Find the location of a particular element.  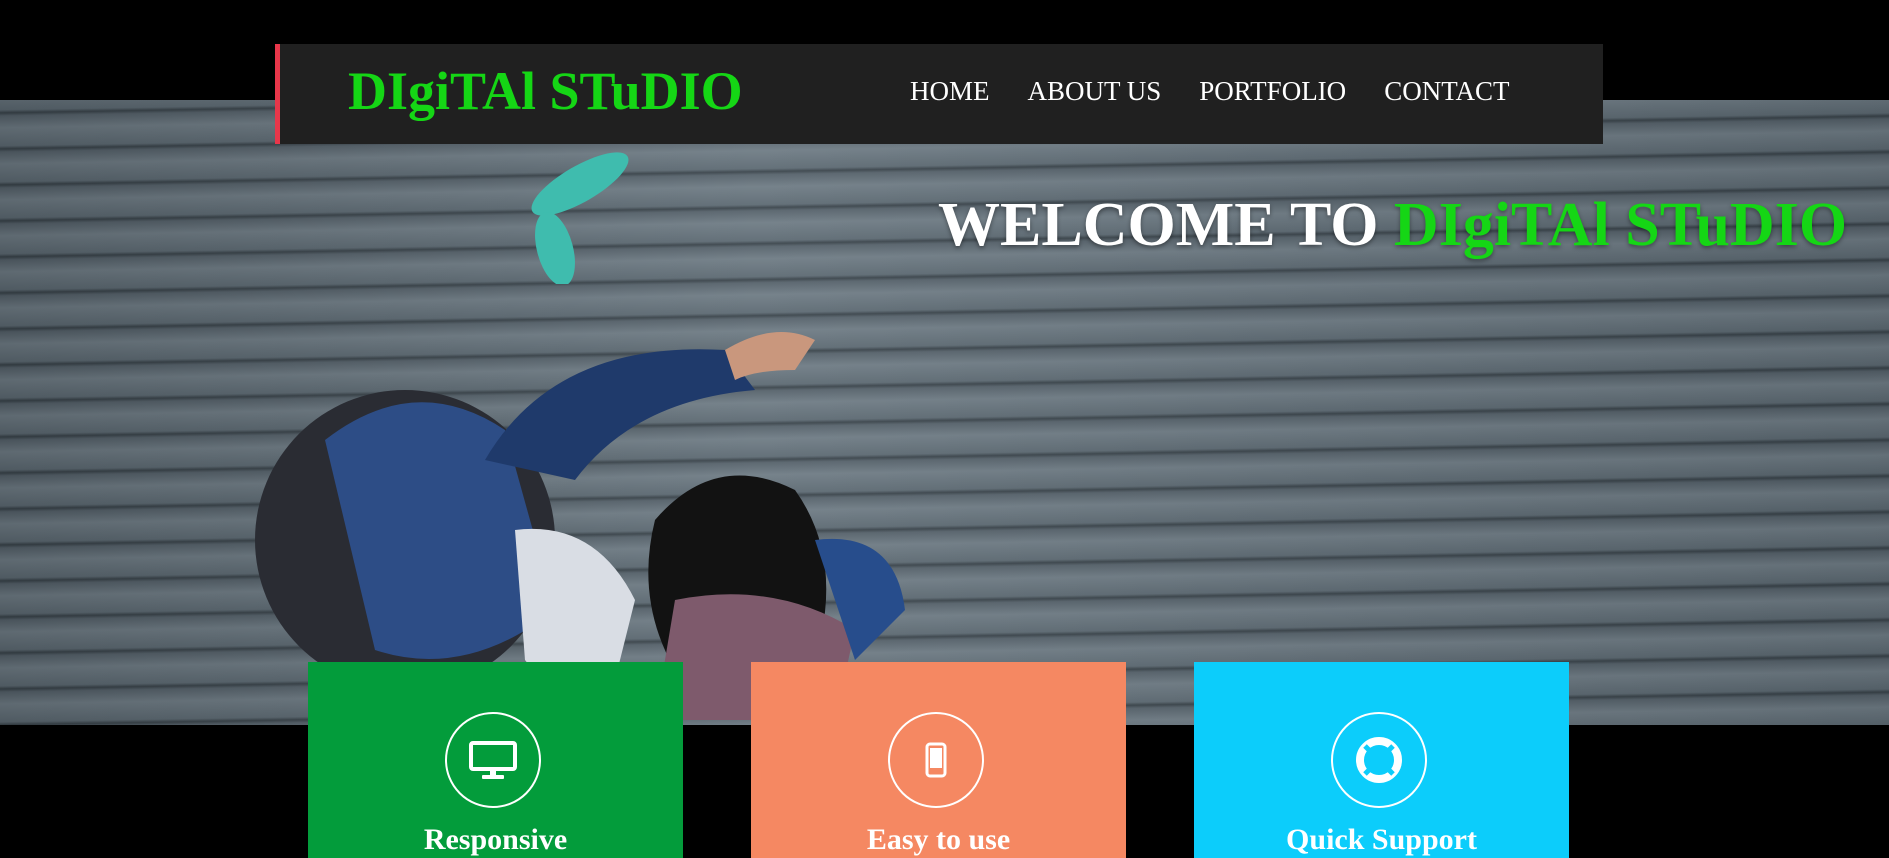

hero-welcome-prefix: WELCOME TO is located at coordinates (1166, 225).